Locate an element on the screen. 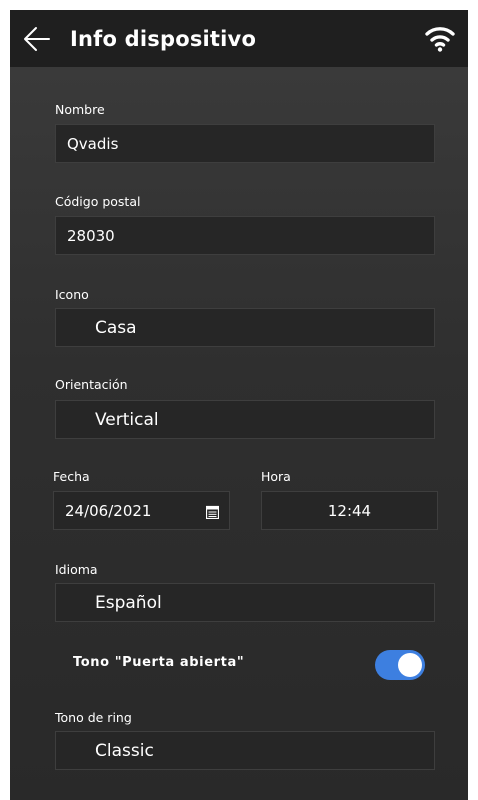  tono-ring-select: Classic is located at coordinates (245, 750).